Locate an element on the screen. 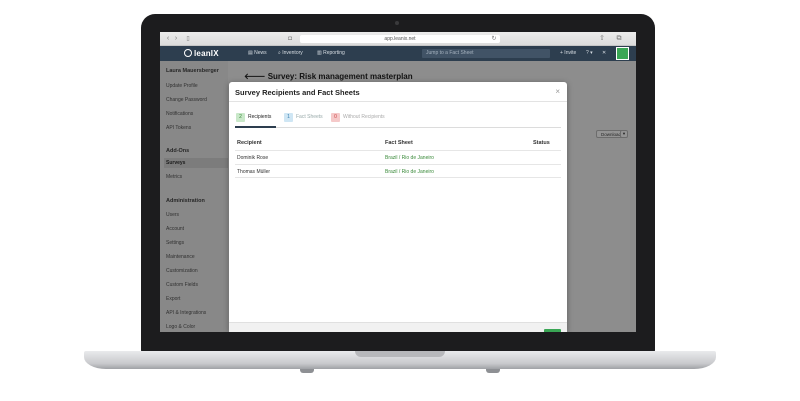  recipient-name: Thomas Müller is located at coordinates (254, 172).